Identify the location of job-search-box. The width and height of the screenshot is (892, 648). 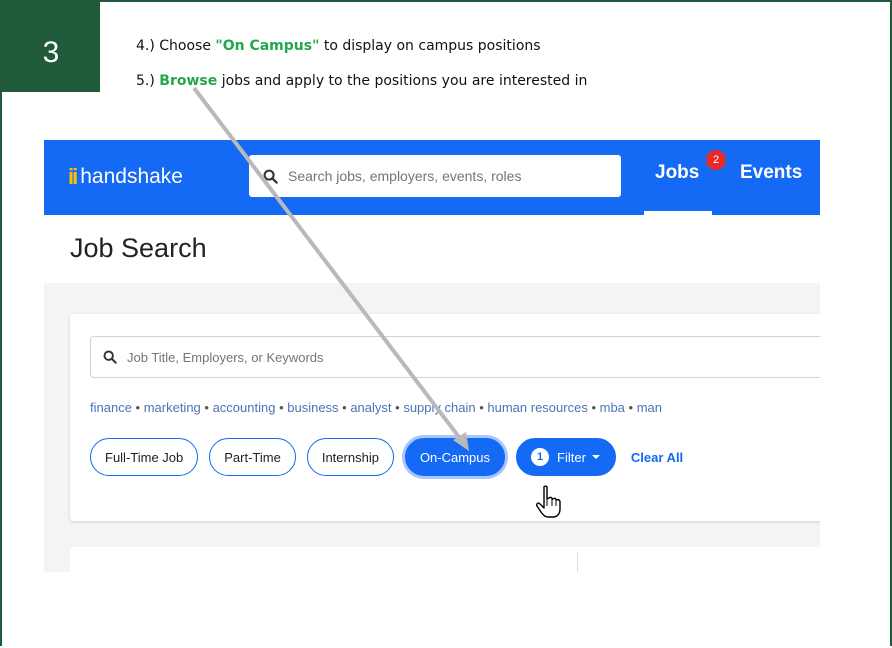
(455, 357).